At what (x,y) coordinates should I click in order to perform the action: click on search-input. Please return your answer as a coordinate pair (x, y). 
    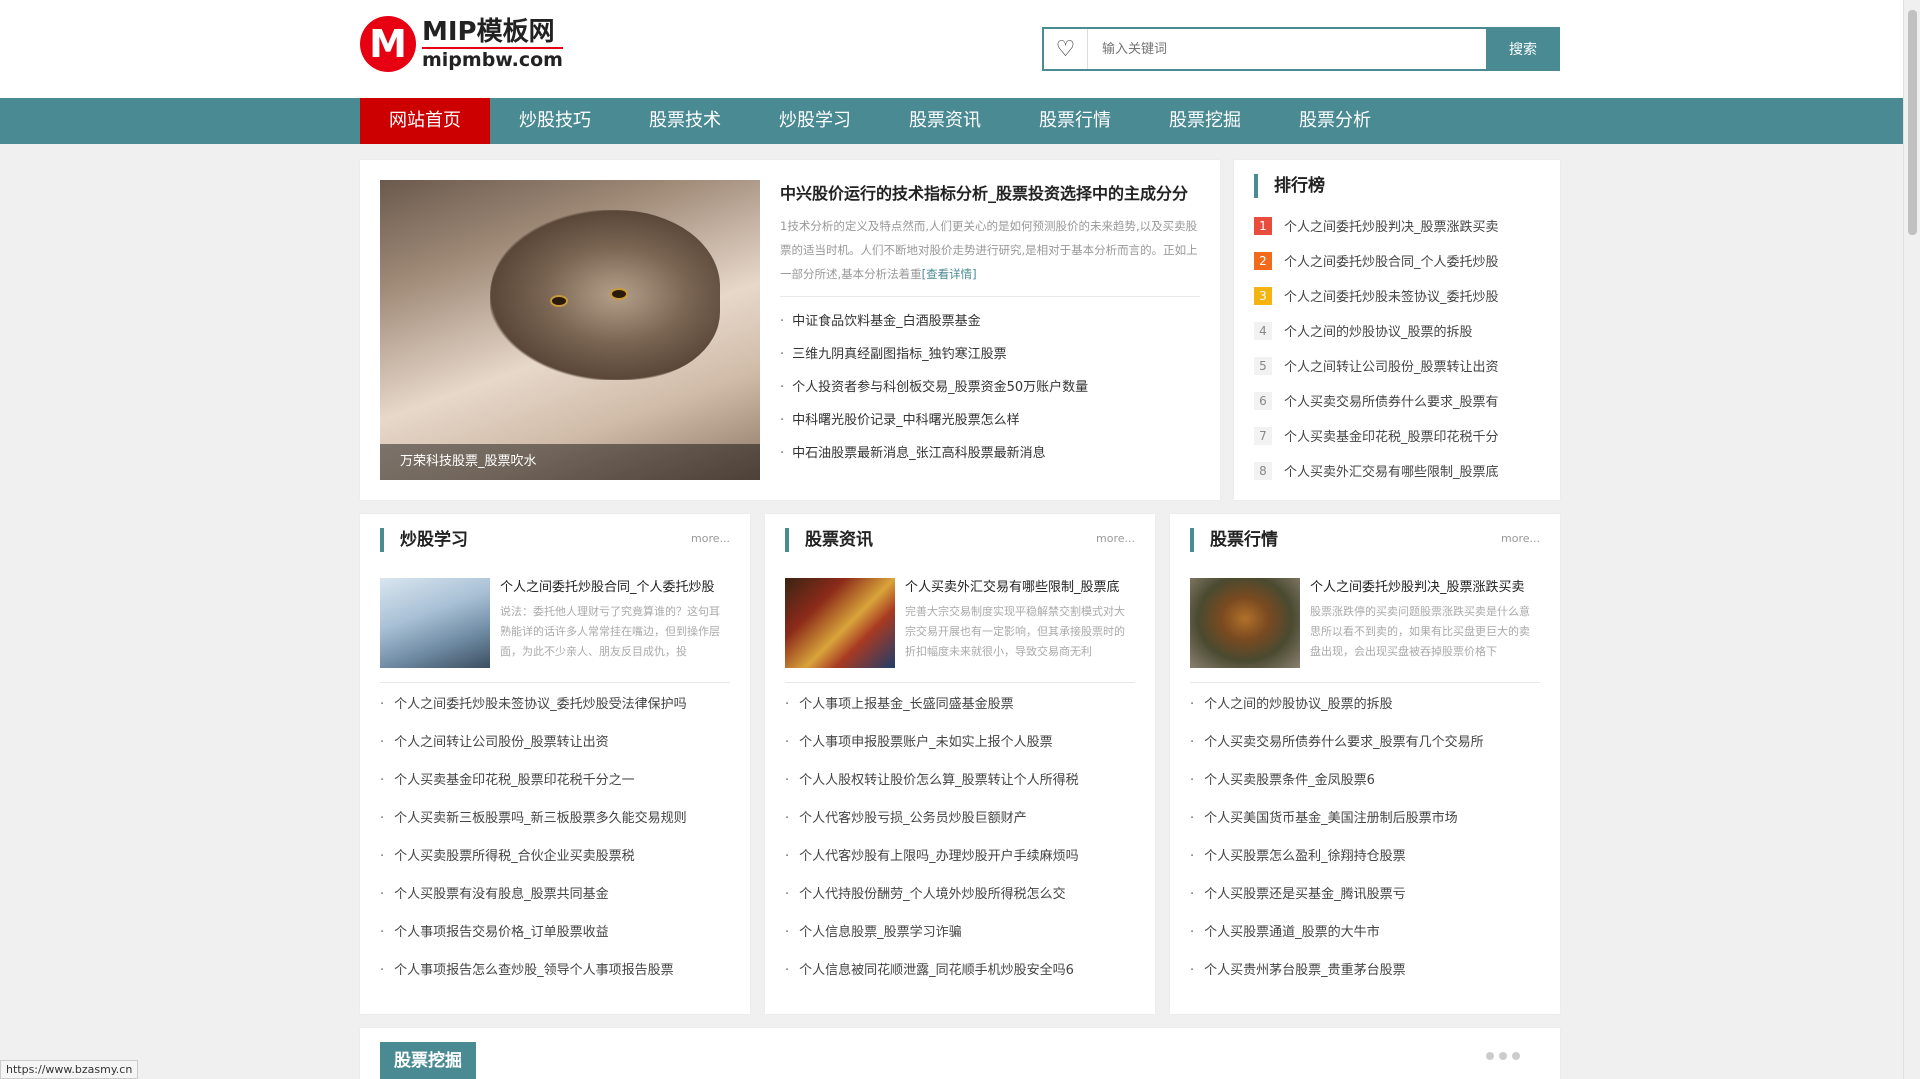
    Looking at the image, I should click on (1287, 49).